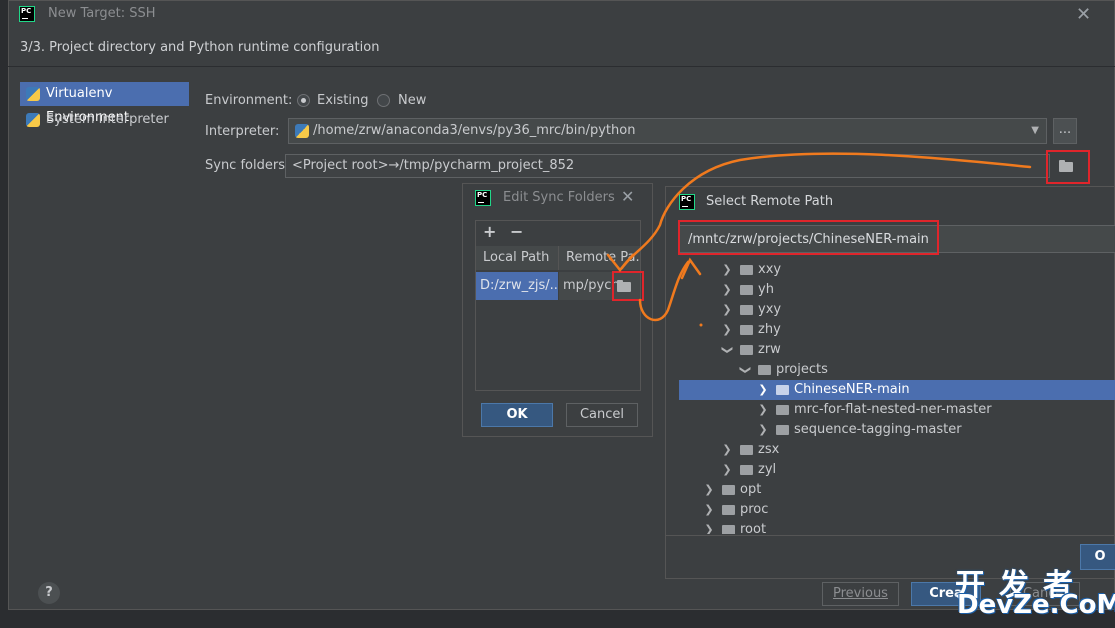  What do you see at coordinates (890, 535) in the screenshot?
I see `tree-divider` at bounding box center [890, 535].